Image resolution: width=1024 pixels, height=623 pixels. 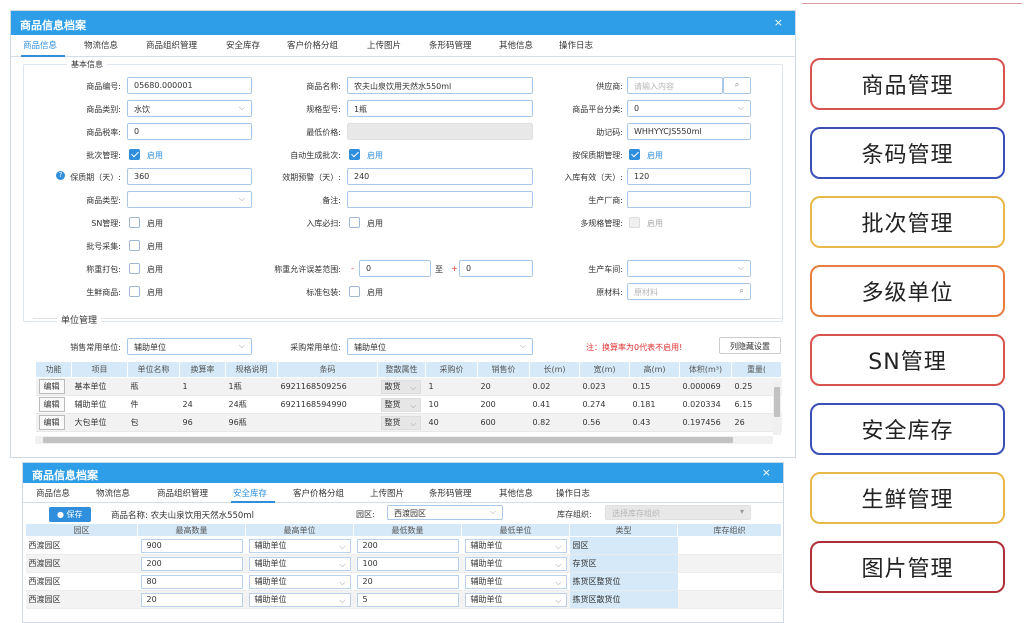 What do you see at coordinates (678, 512) in the screenshot?
I see `stock-org-select: 选择库存组织 ▾` at bounding box center [678, 512].